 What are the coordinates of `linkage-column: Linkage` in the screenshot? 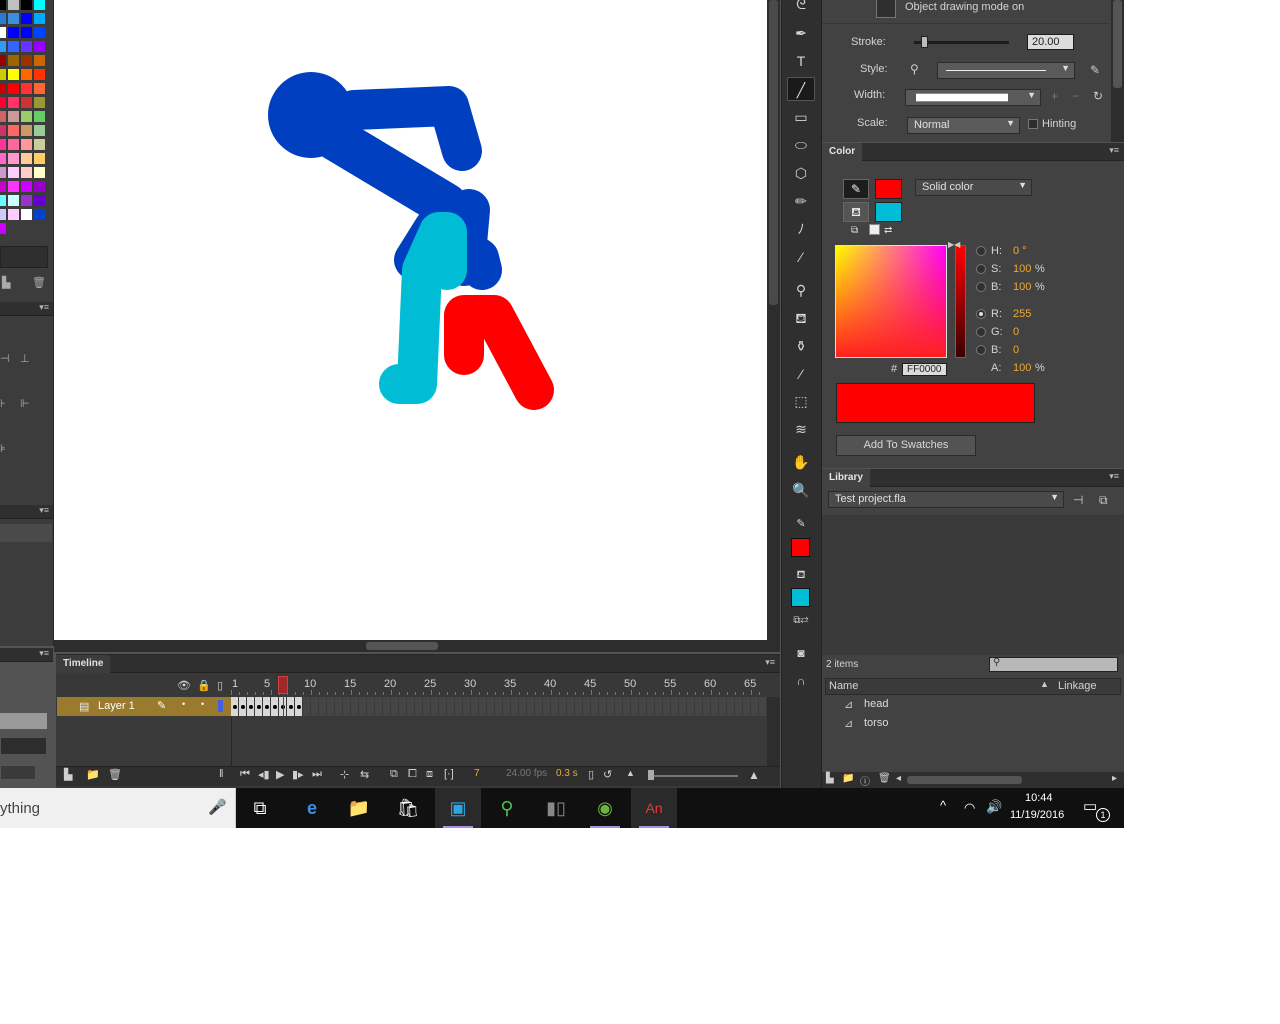 It's located at (1077, 686).